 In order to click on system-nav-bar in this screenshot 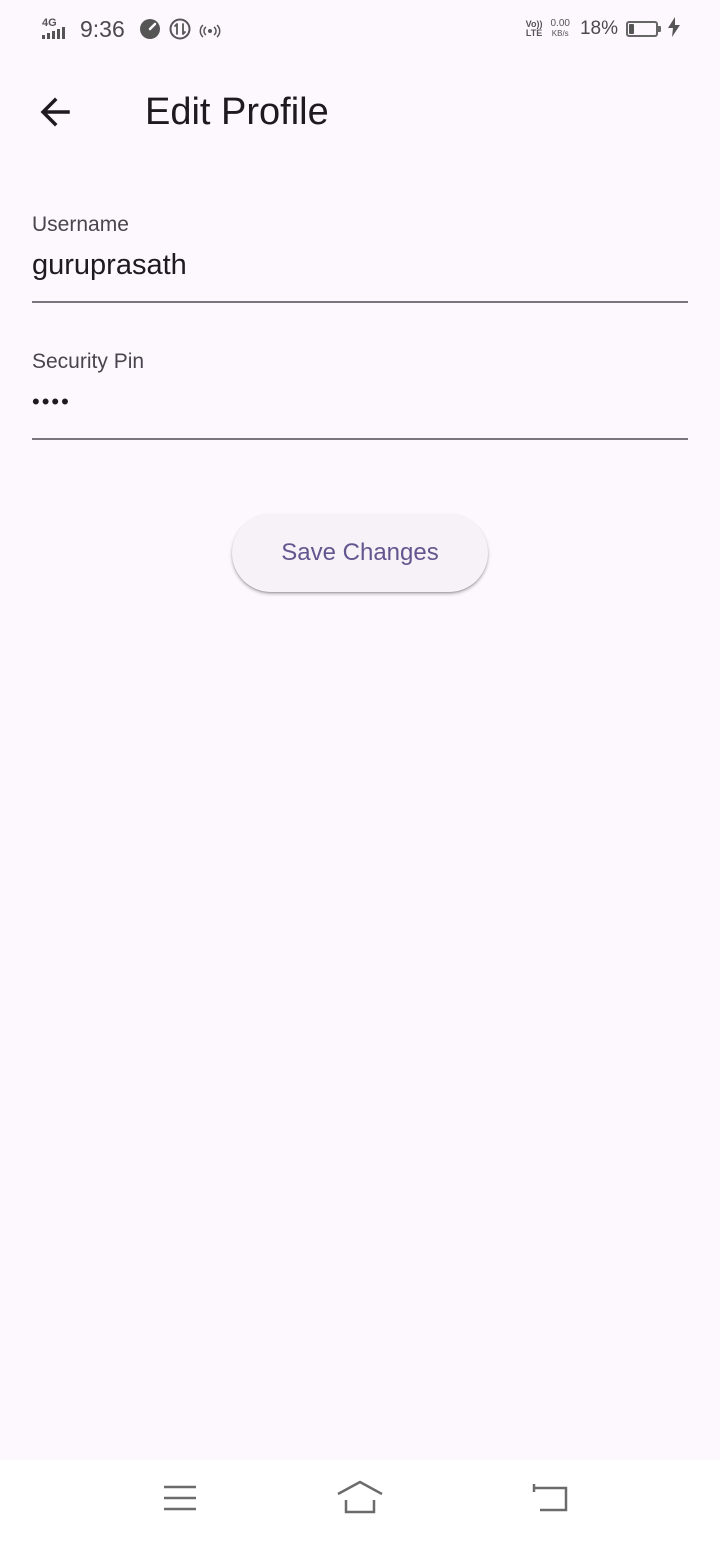, I will do `click(360, 1502)`.